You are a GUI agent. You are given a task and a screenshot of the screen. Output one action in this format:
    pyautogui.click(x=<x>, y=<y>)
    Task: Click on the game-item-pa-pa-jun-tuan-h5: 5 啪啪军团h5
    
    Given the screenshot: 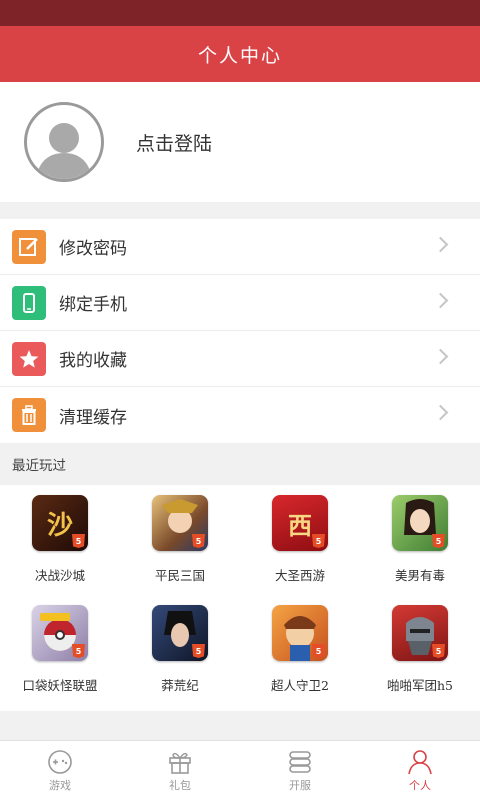 What is the action you would take?
    pyautogui.click(x=420, y=655)
    